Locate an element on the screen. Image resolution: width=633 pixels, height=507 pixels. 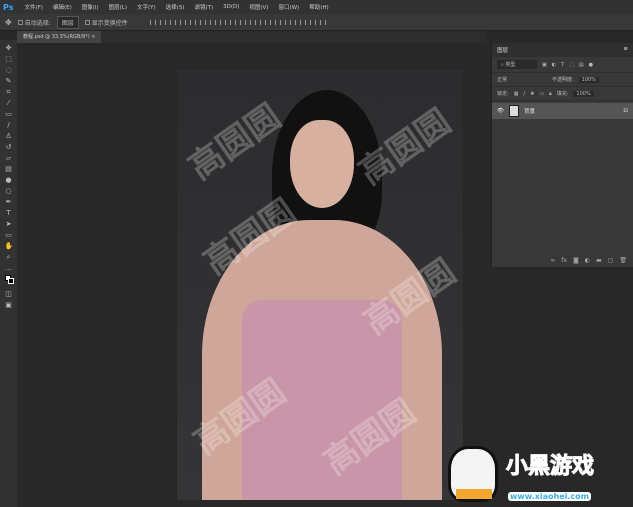
document-tab: 教程.psd @ 33.3%(RGB/8*) × is located at coordinates (59, 37).